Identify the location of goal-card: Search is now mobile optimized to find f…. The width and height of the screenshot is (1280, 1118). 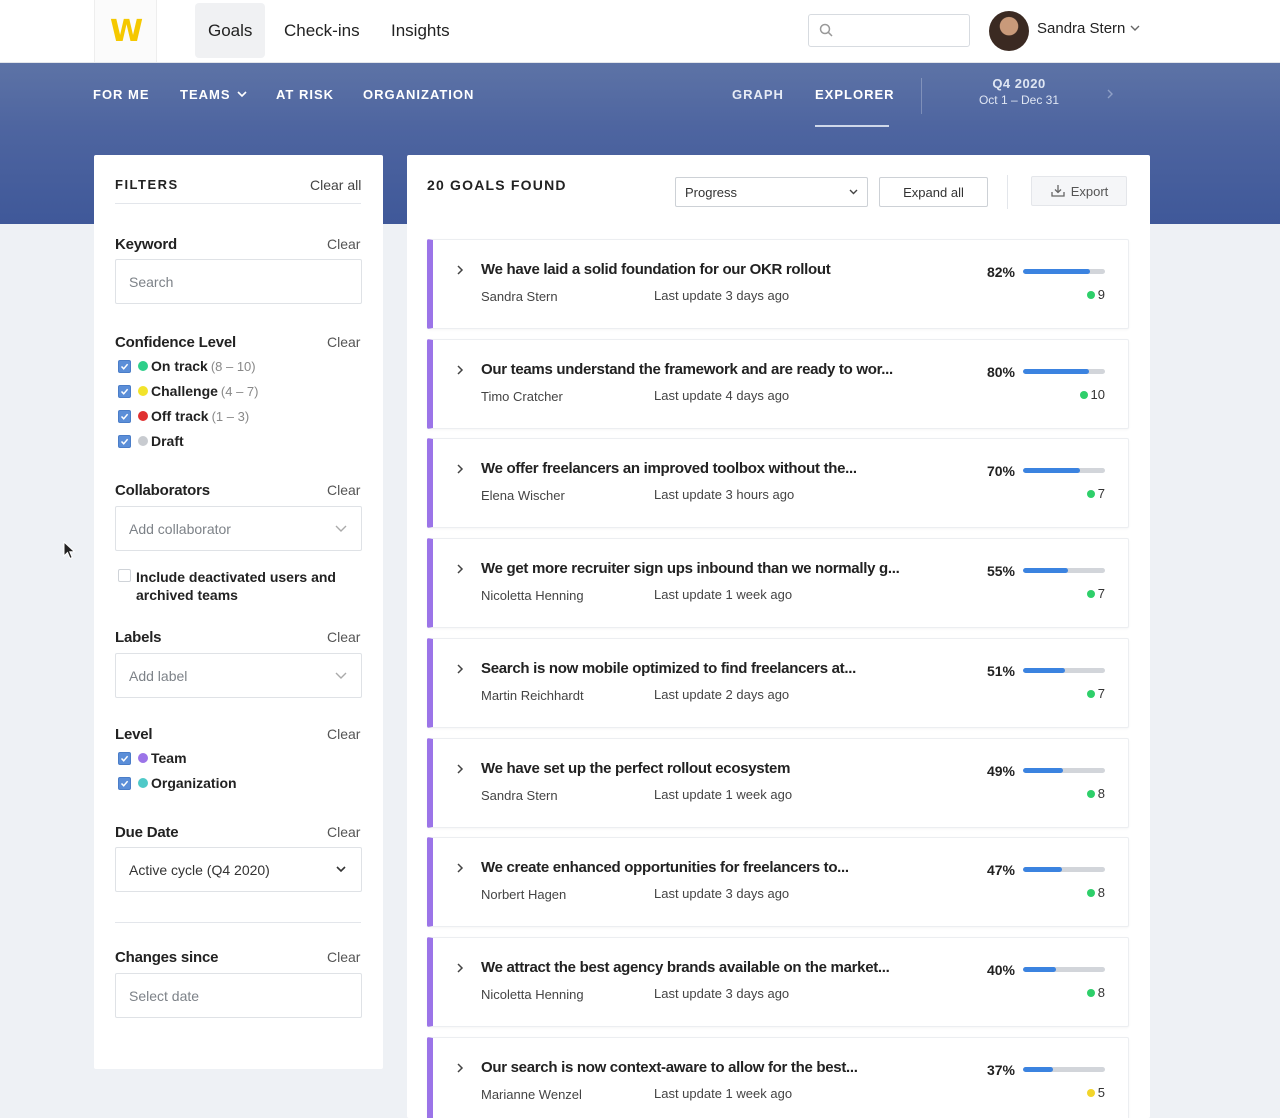
(778, 683).